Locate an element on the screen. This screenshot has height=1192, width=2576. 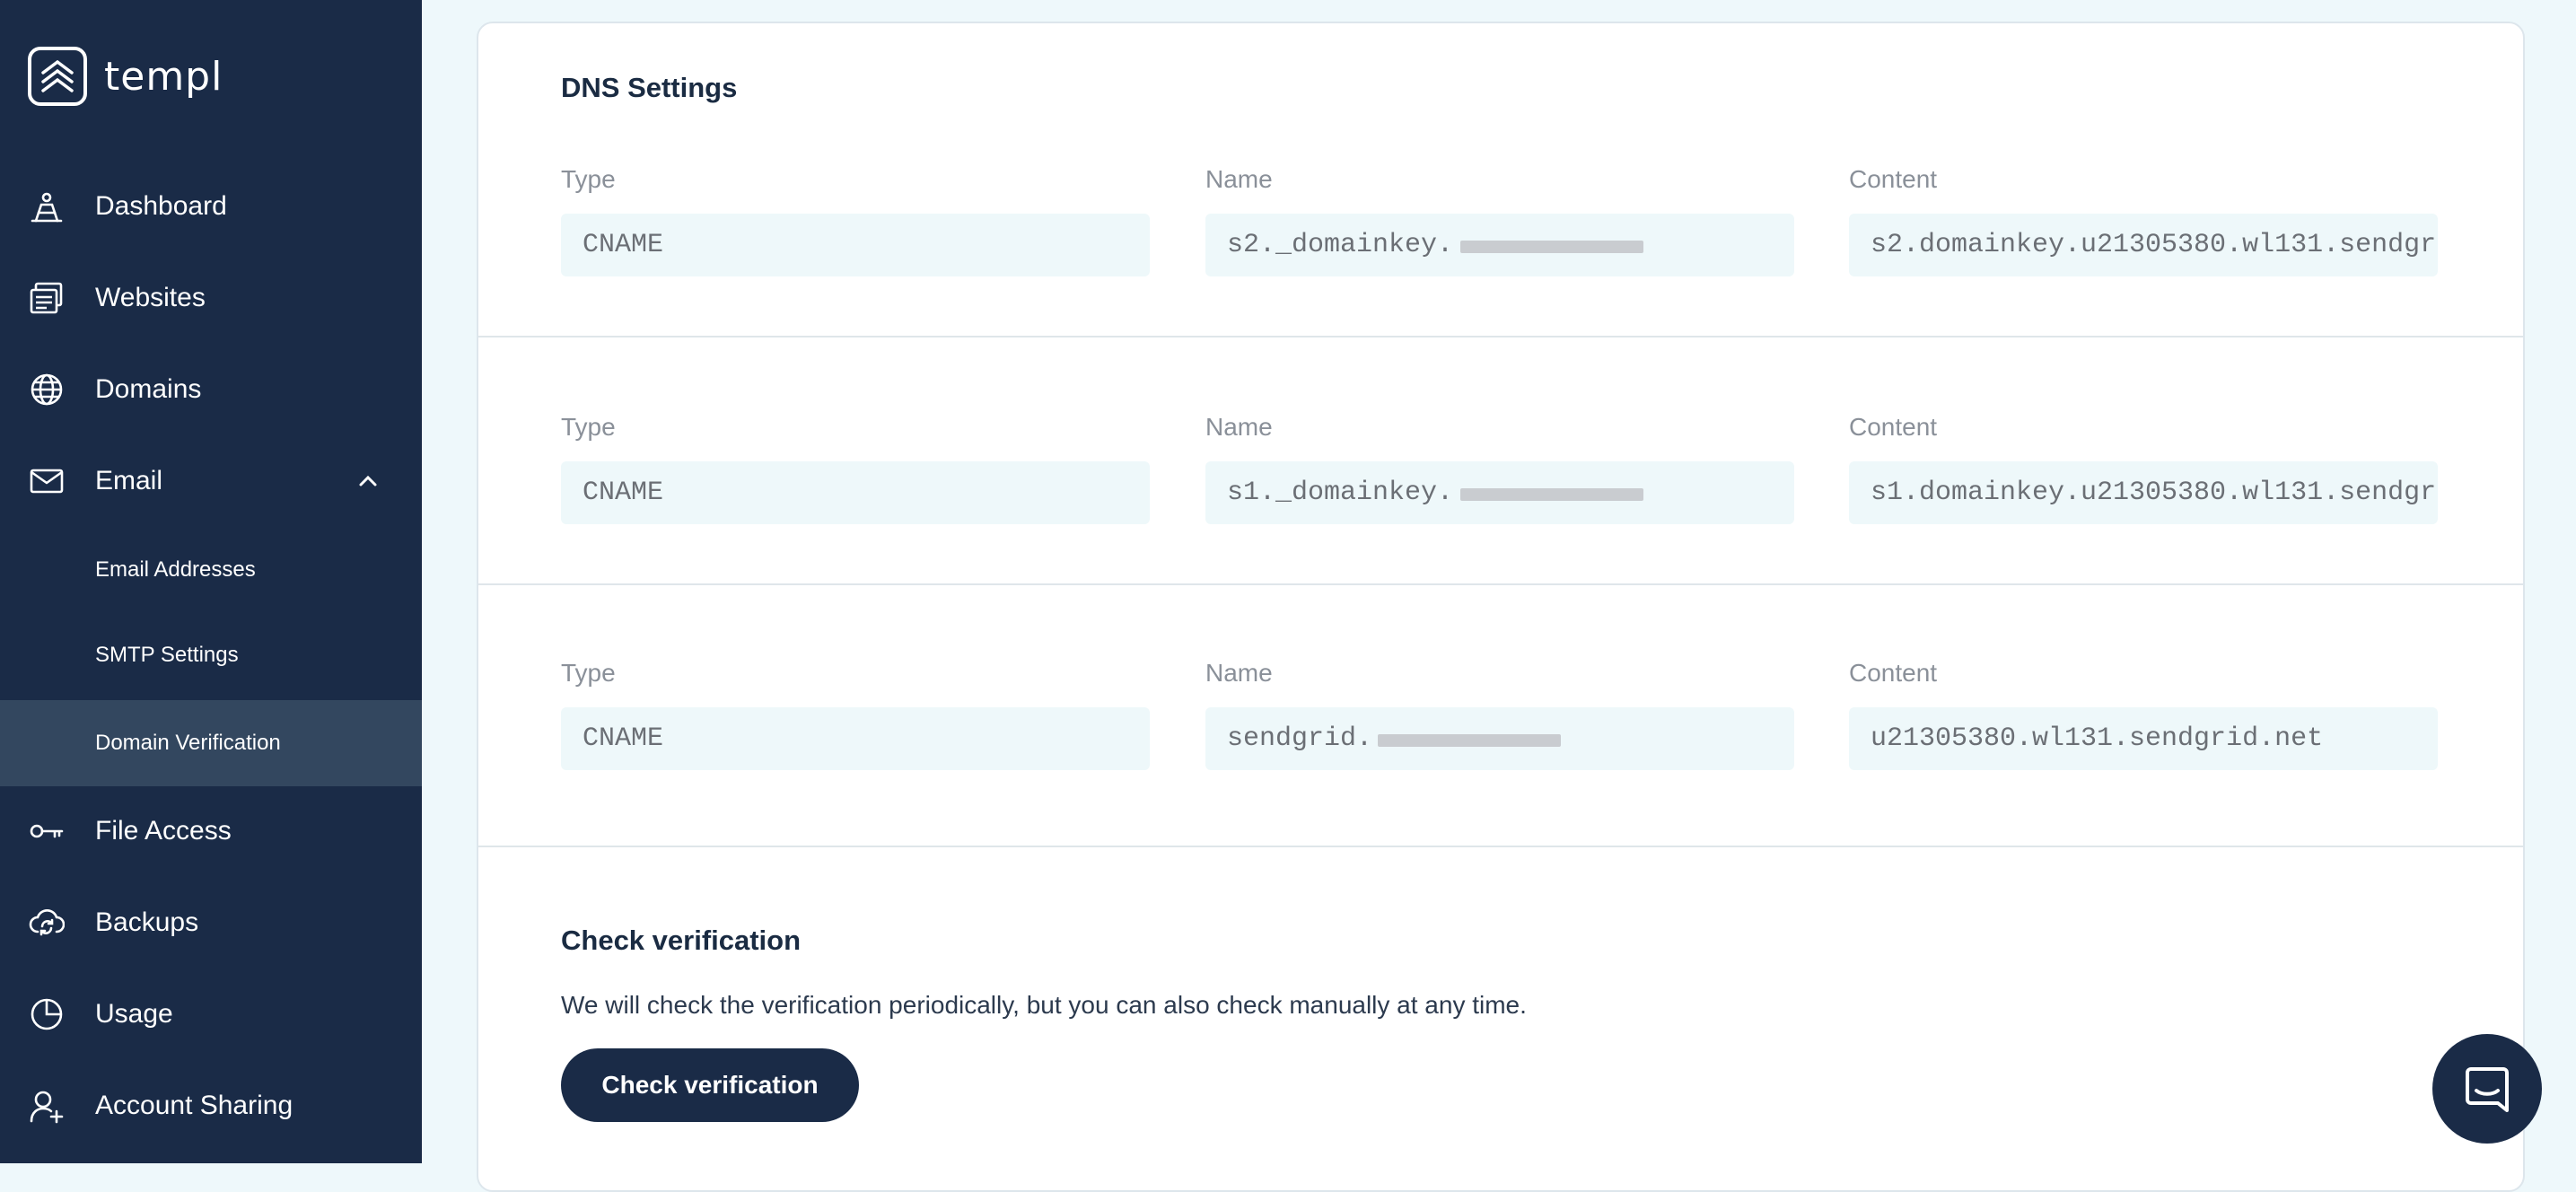
dns-settings-title: DNS Settings is located at coordinates (649, 87).